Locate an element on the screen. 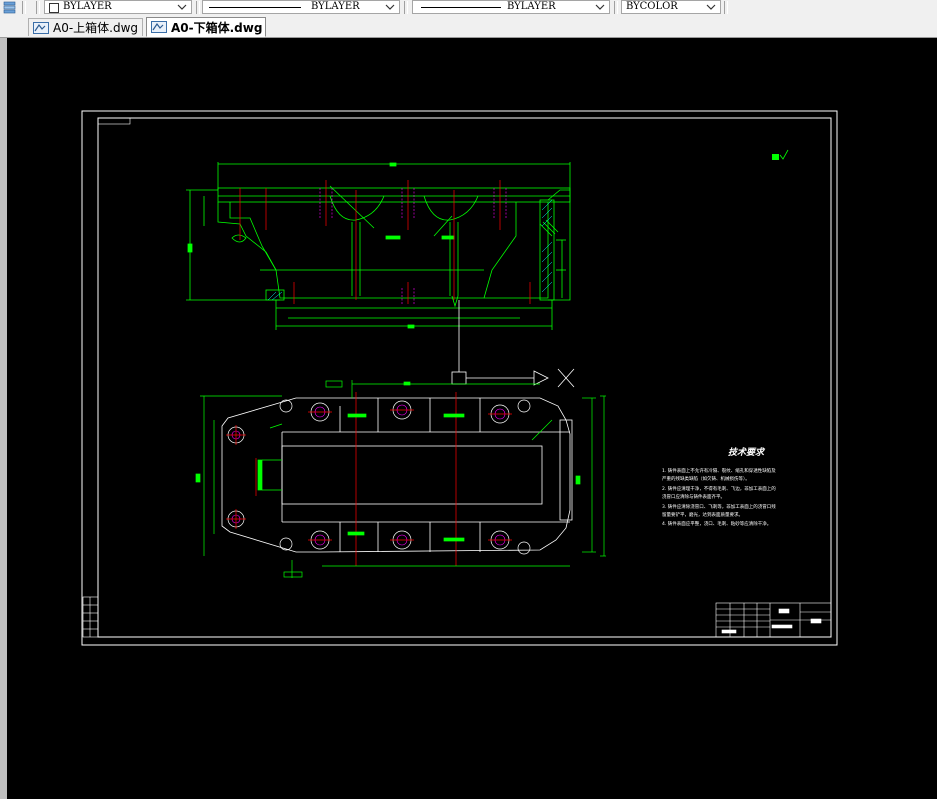 The height and width of the screenshot is (799, 937). top-view-centerlines is located at coordinates (369, 479).